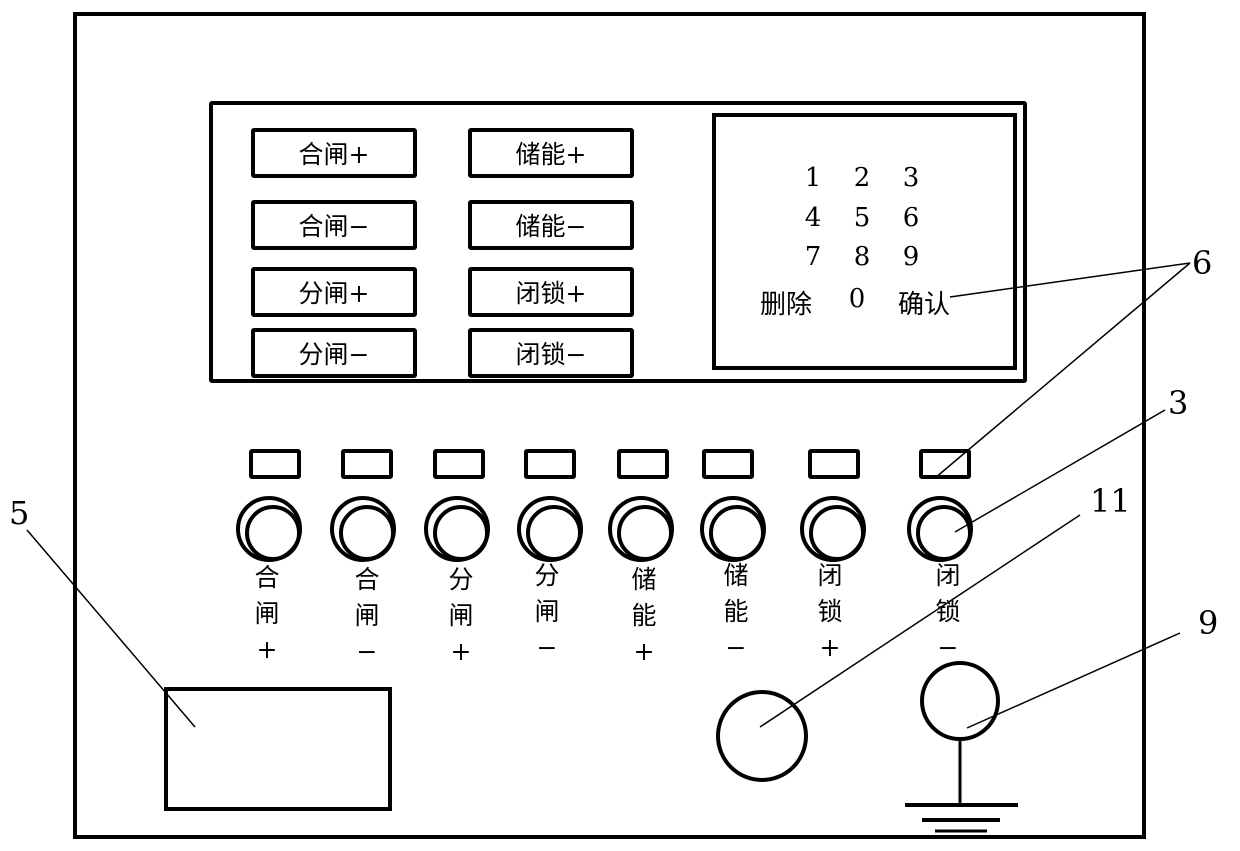 The width and height of the screenshot is (1240, 851). Describe the element at coordinates (19, 513) in the screenshot. I see `callout-5: 5` at that location.